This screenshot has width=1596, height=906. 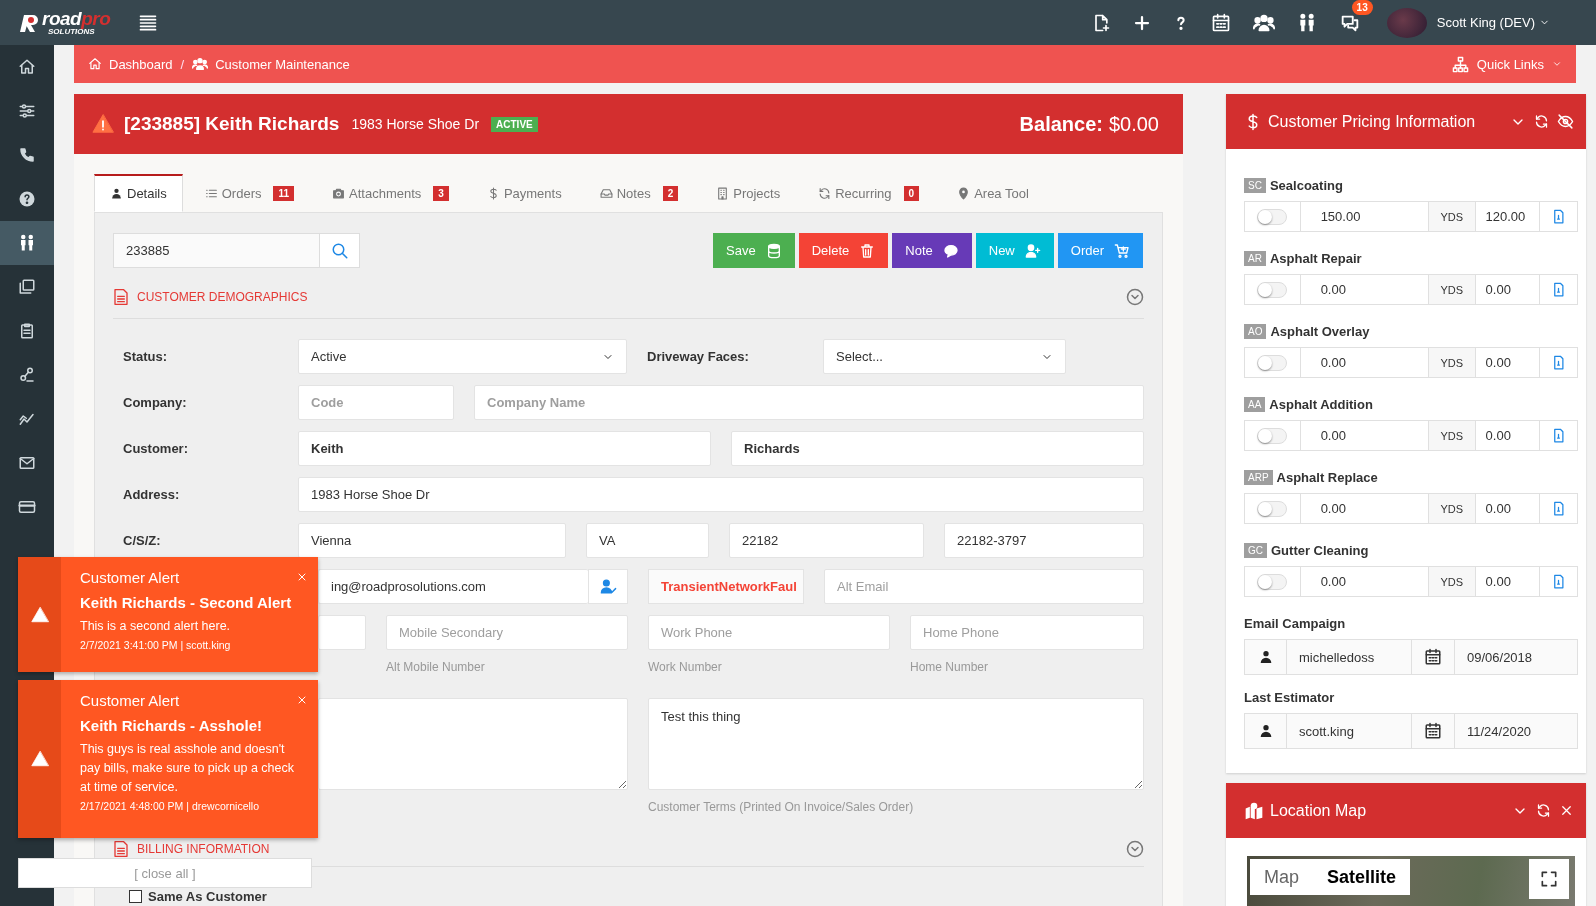 What do you see at coordinates (647, 540) in the screenshot?
I see `state-field: VA` at bounding box center [647, 540].